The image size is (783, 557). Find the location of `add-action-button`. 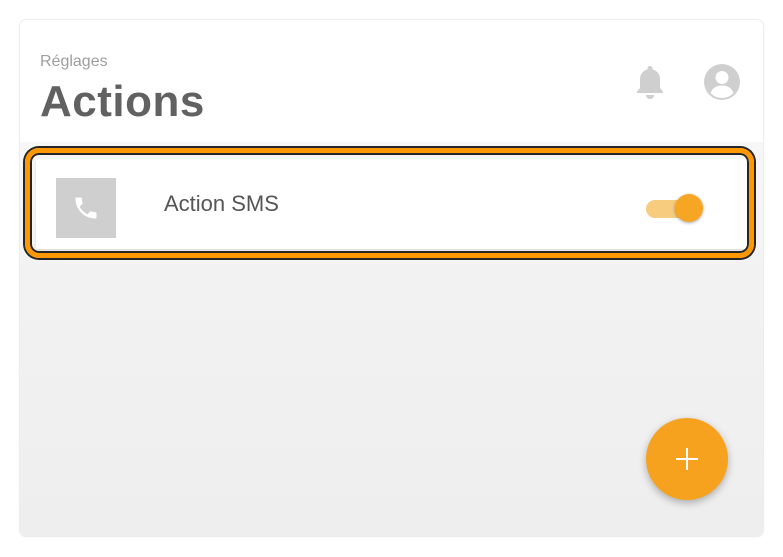

add-action-button is located at coordinates (687, 459).